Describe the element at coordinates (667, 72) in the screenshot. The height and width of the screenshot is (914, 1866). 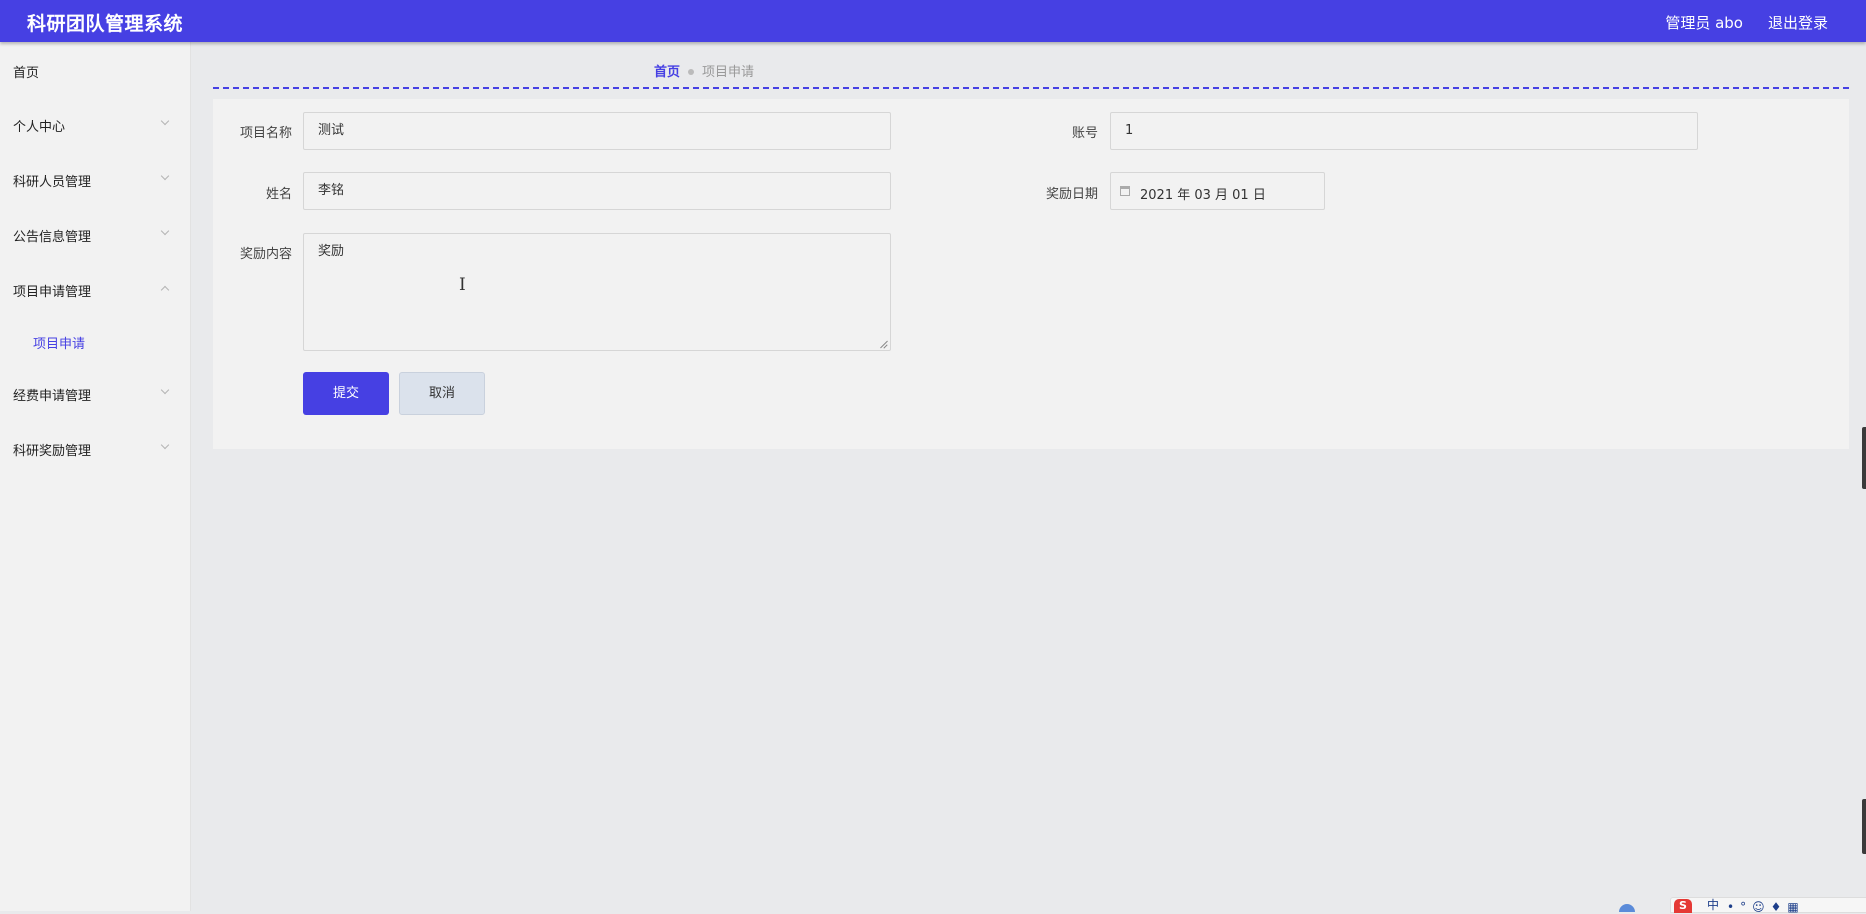
I see `breadcrumb-home-link: 首页` at that location.